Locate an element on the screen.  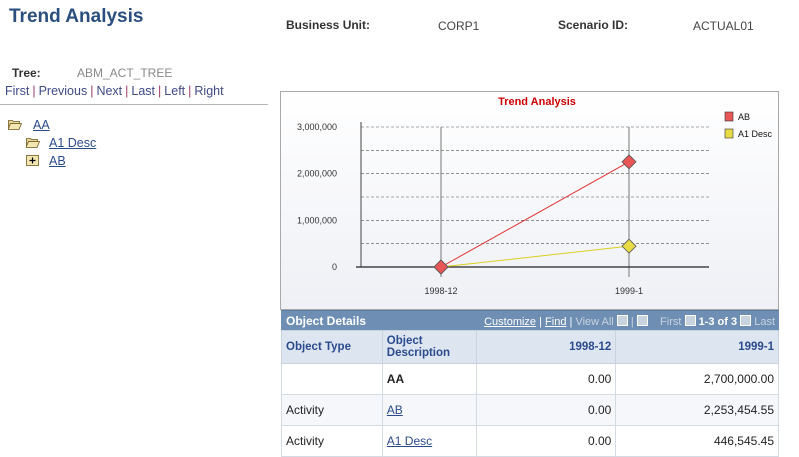
object-description-link: AB is located at coordinates (395, 410).